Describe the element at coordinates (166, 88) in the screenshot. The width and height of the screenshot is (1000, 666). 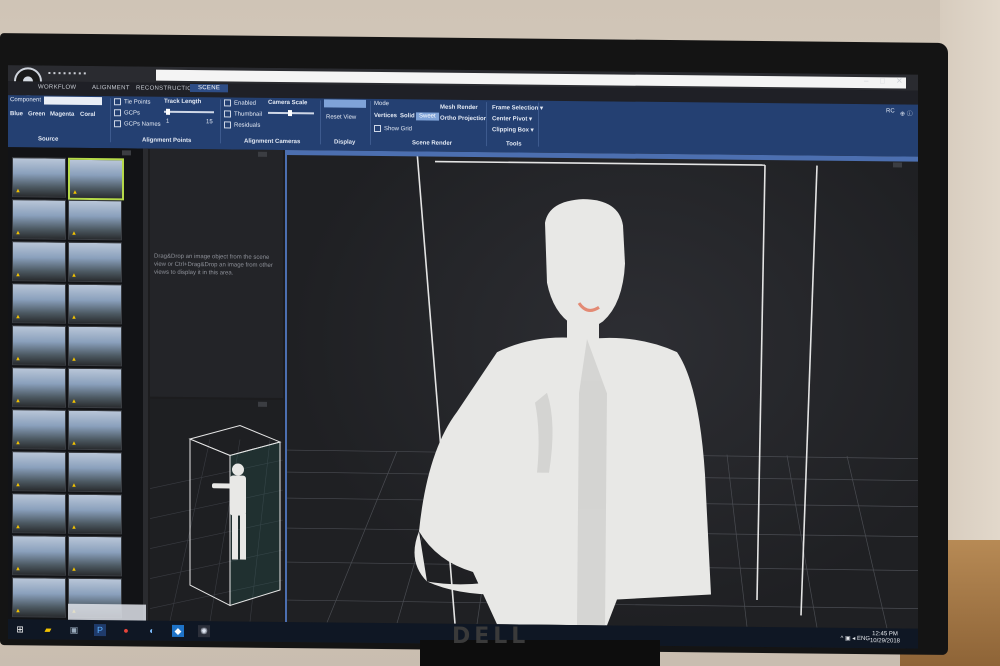
I see `tab-reconstruction: RECONSTRUCTION` at that location.